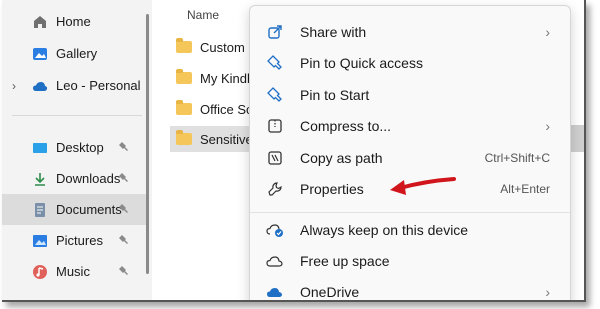 The width and height of the screenshot is (600, 309). What do you see at coordinates (77, 115) in the screenshot?
I see `sidebar-divider` at bounding box center [77, 115].